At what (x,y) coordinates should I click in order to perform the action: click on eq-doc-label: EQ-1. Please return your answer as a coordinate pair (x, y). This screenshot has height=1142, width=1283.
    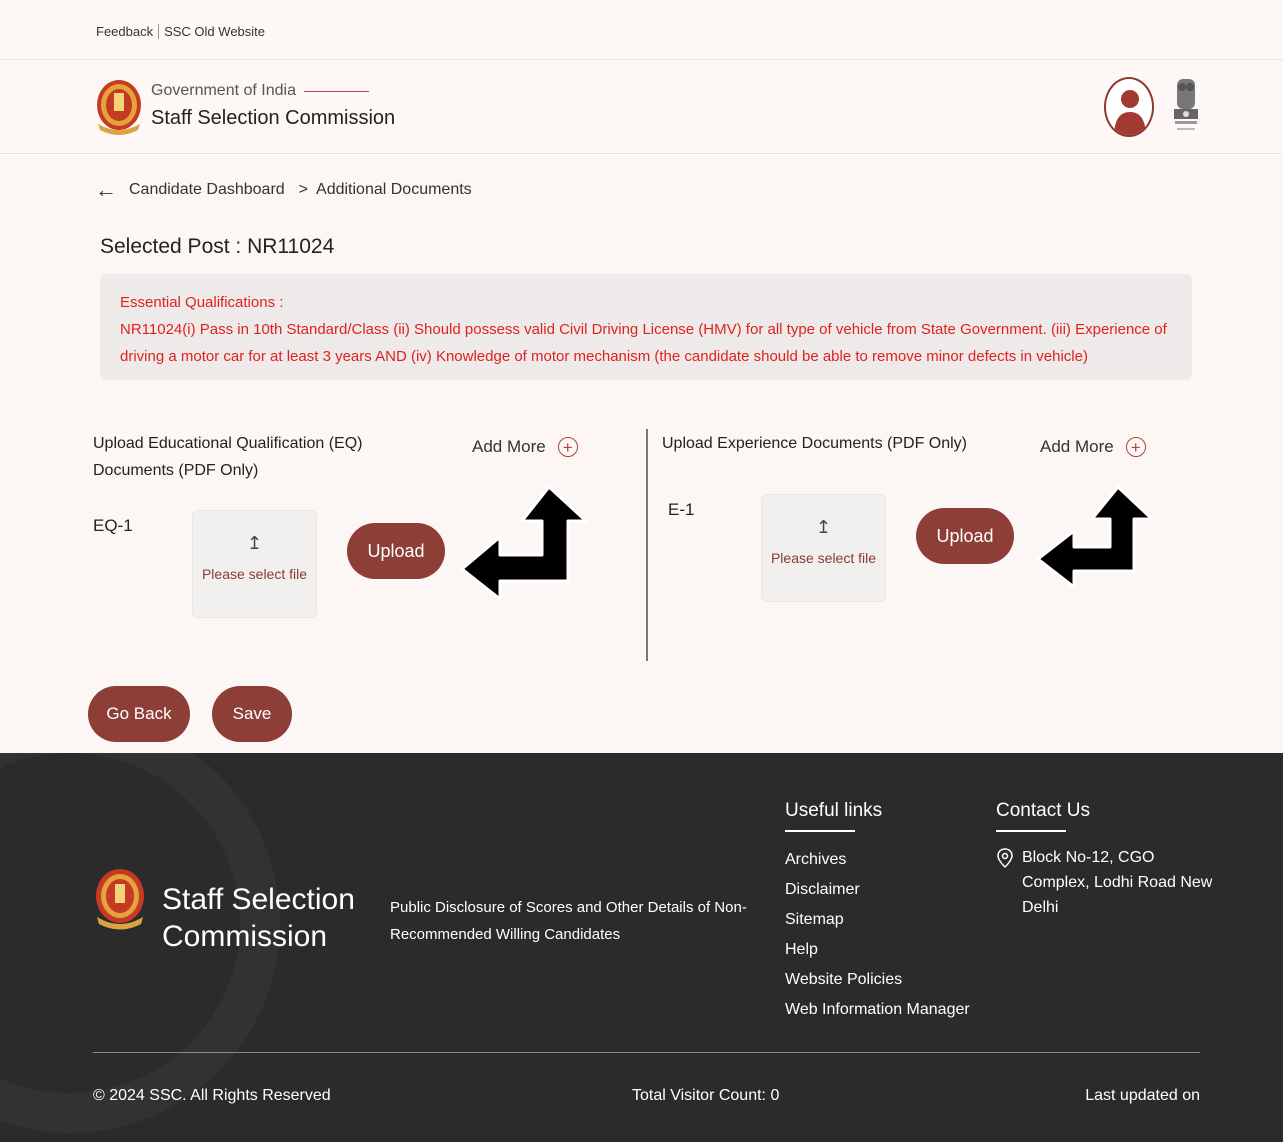
    Looking at the image, I should click on (113, 525).